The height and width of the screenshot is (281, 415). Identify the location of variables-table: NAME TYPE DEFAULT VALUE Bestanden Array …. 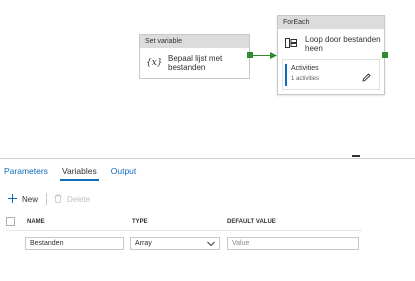
(184, 233).